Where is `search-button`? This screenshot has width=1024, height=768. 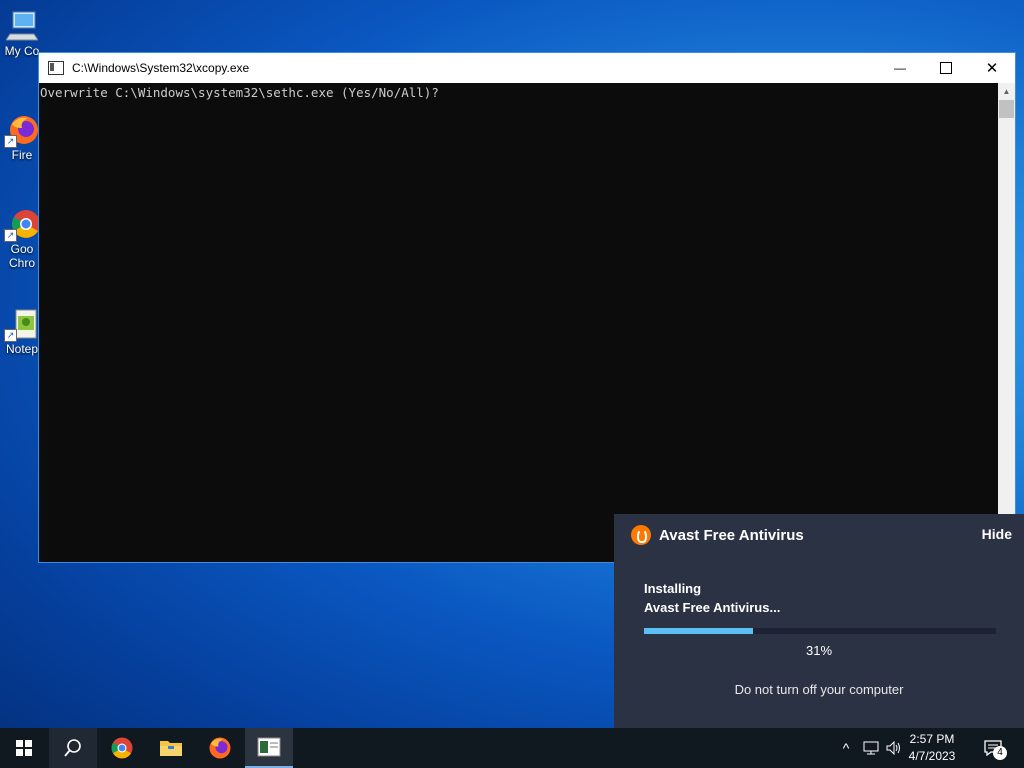
search-button is located at coordinates (73, 748).